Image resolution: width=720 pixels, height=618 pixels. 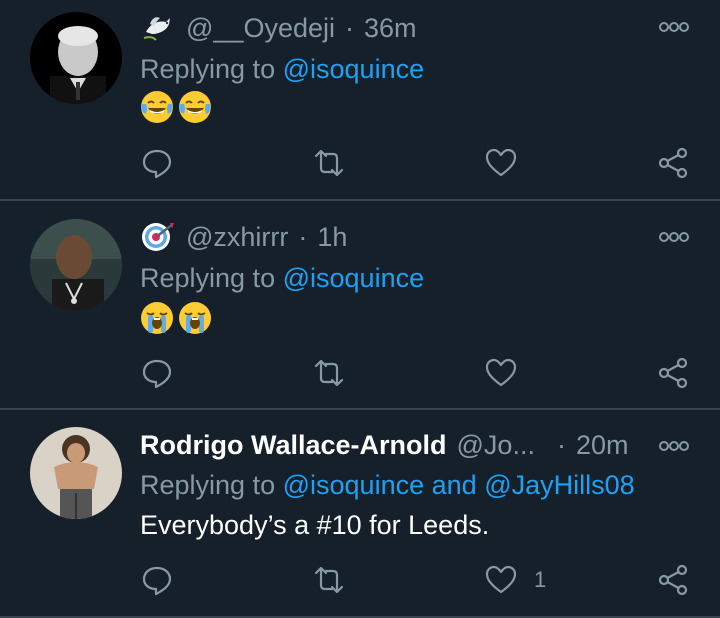 I want to click on tweet-header: @__Oyedeji · 36m, so click(x=278, y=28).